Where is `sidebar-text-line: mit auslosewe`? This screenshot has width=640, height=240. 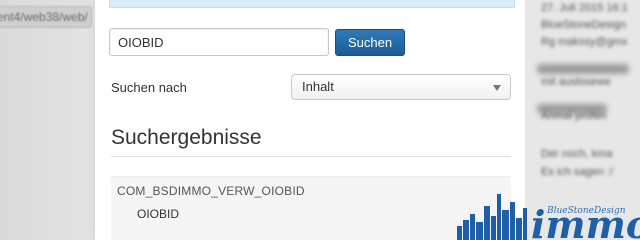 sidebar-text-line: mit auslosewe is located at coordinates (576, 82).